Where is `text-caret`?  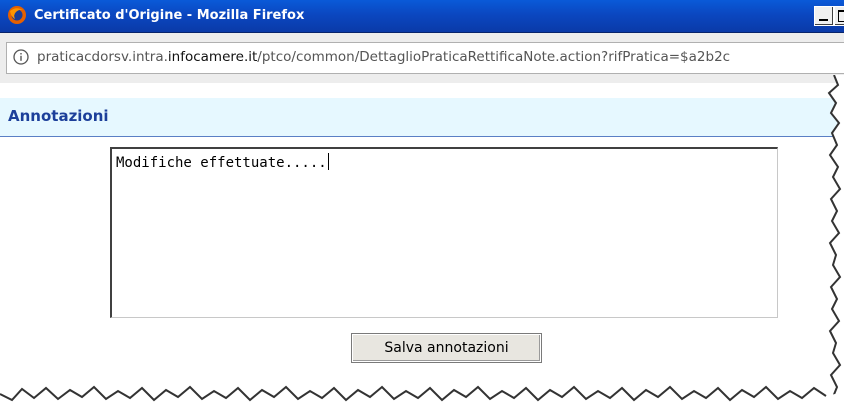
text-caret is located at coordinates (328, 161).